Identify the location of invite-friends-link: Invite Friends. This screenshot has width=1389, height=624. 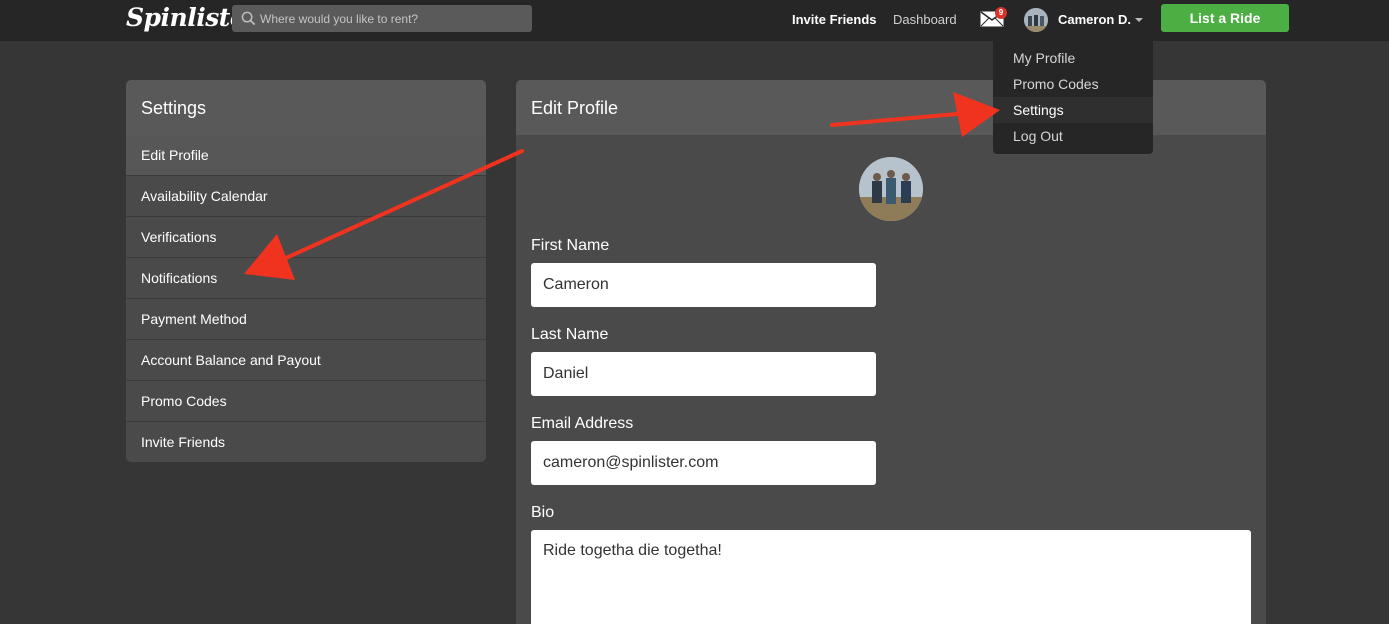
(834, 19).